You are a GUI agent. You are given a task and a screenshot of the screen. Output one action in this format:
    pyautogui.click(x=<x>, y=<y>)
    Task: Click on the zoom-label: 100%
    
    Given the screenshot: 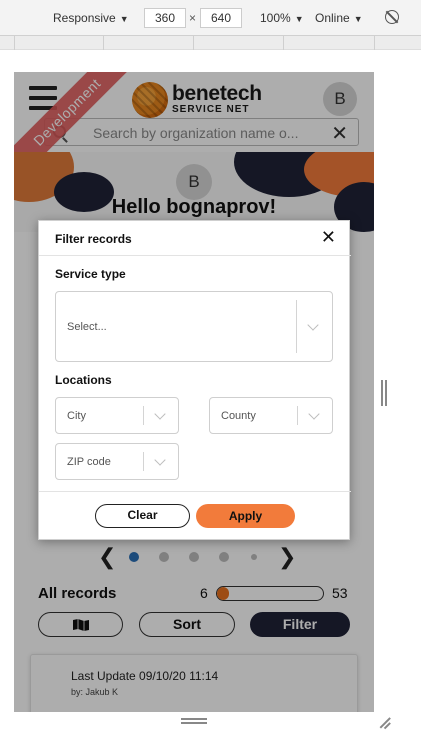 What is the action you would take?
    pyautogui.click(x=275, y=18)
    